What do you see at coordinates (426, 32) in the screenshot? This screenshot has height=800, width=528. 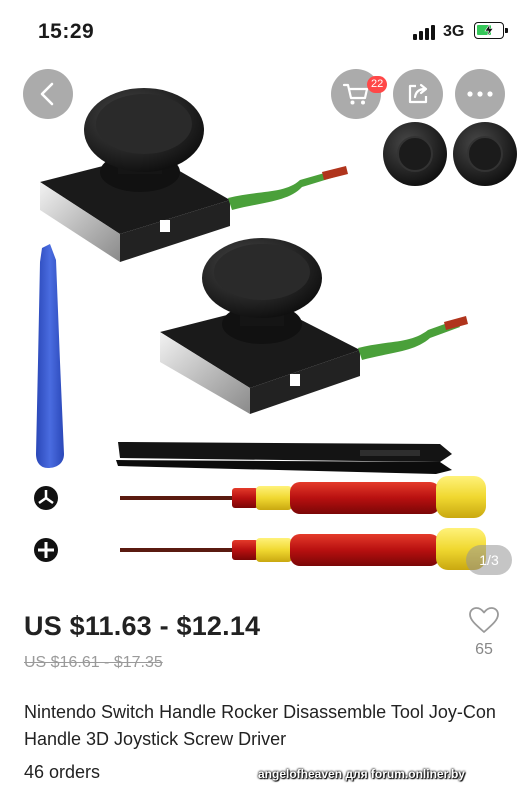 I see `cellular-signal-icon` at bounding box center [426, 32].